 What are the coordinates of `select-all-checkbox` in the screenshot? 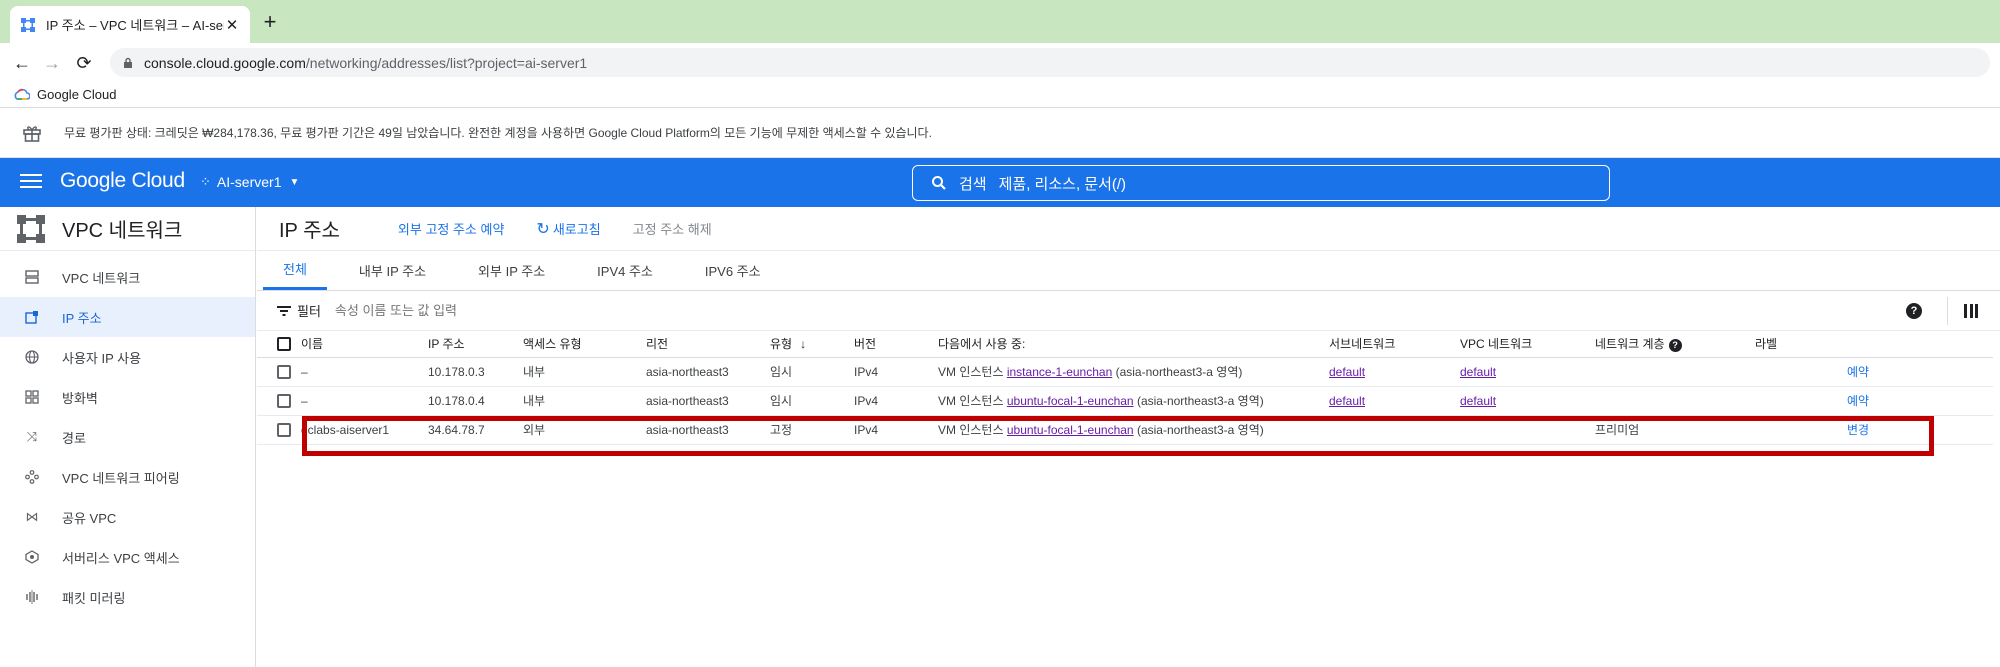 It's located at (279, 344).